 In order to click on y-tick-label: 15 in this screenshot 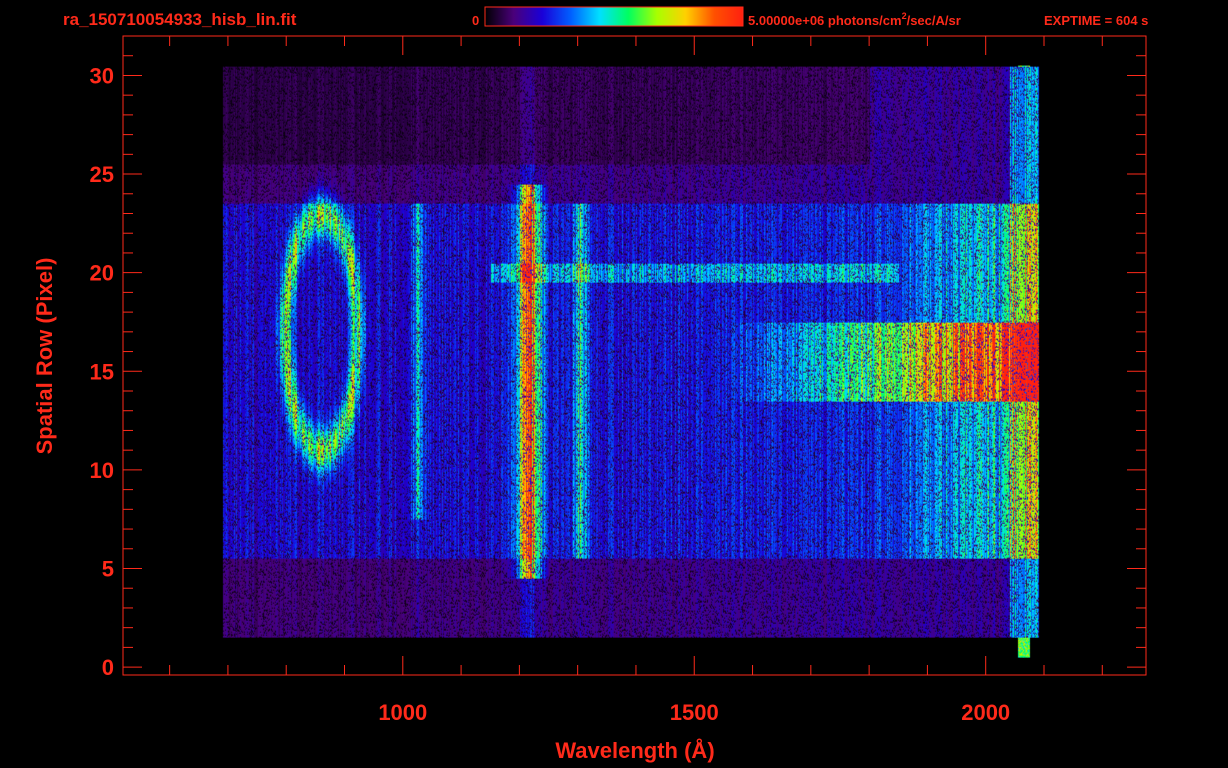, I will do `click(102, 371)`.